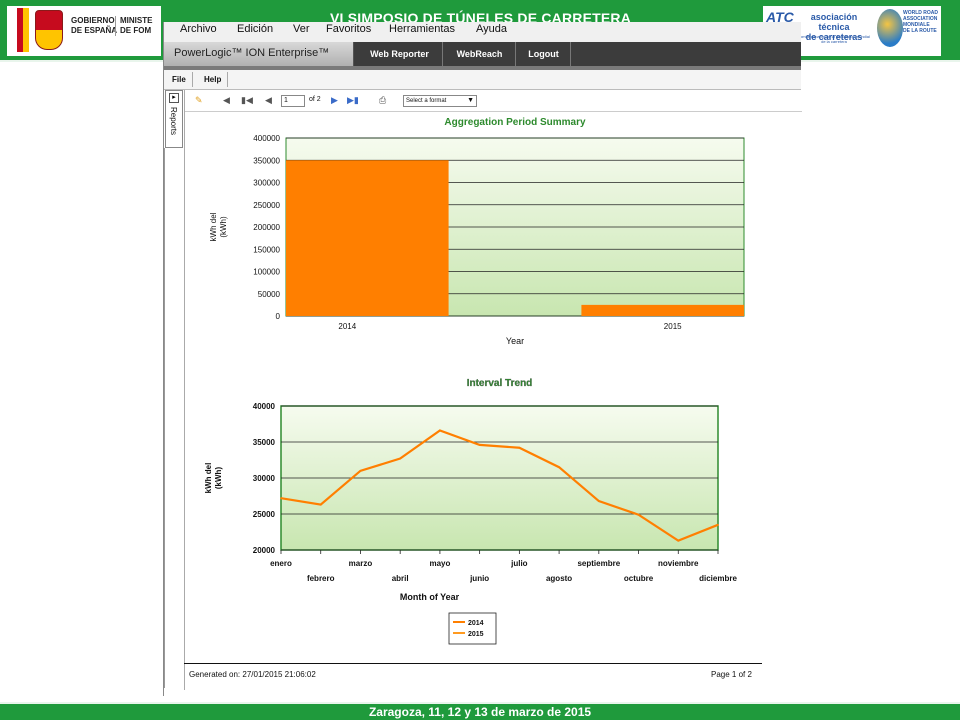 The image size is (960, 720). I want to click on y-tick-label: 100000, so click(266, 272).